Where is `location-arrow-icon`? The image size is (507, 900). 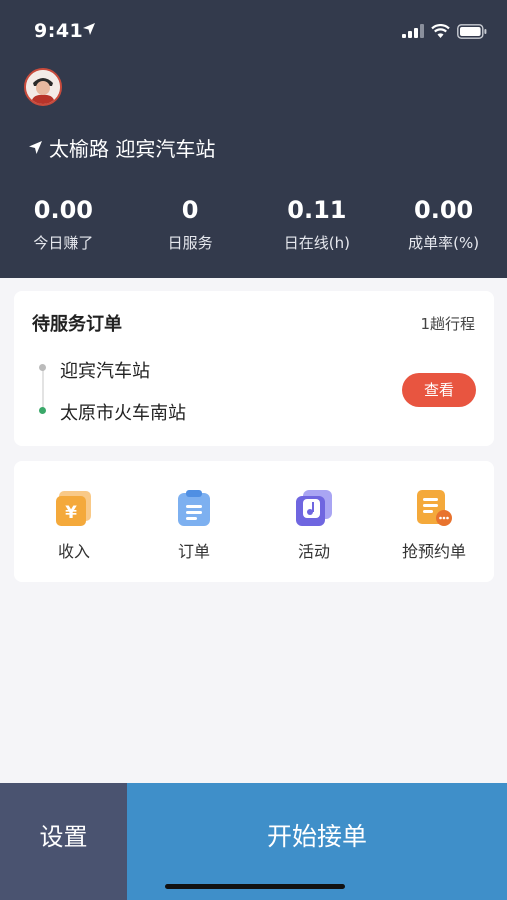 location-arrow-icon is located at coordinates (89, 29).